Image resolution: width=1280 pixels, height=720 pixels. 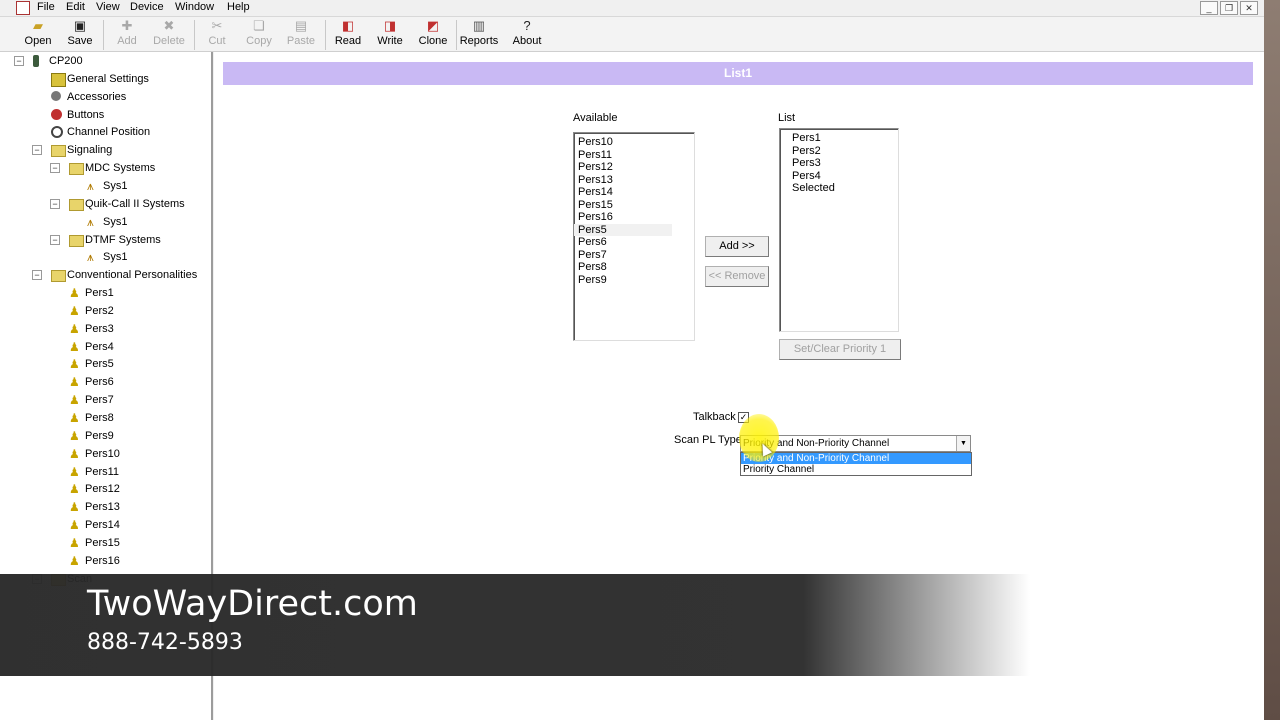 What do you see at coordinates (634, 280) in the screenshot?
I see `available-list-item: Pers9` at bounding box center [634, 280].